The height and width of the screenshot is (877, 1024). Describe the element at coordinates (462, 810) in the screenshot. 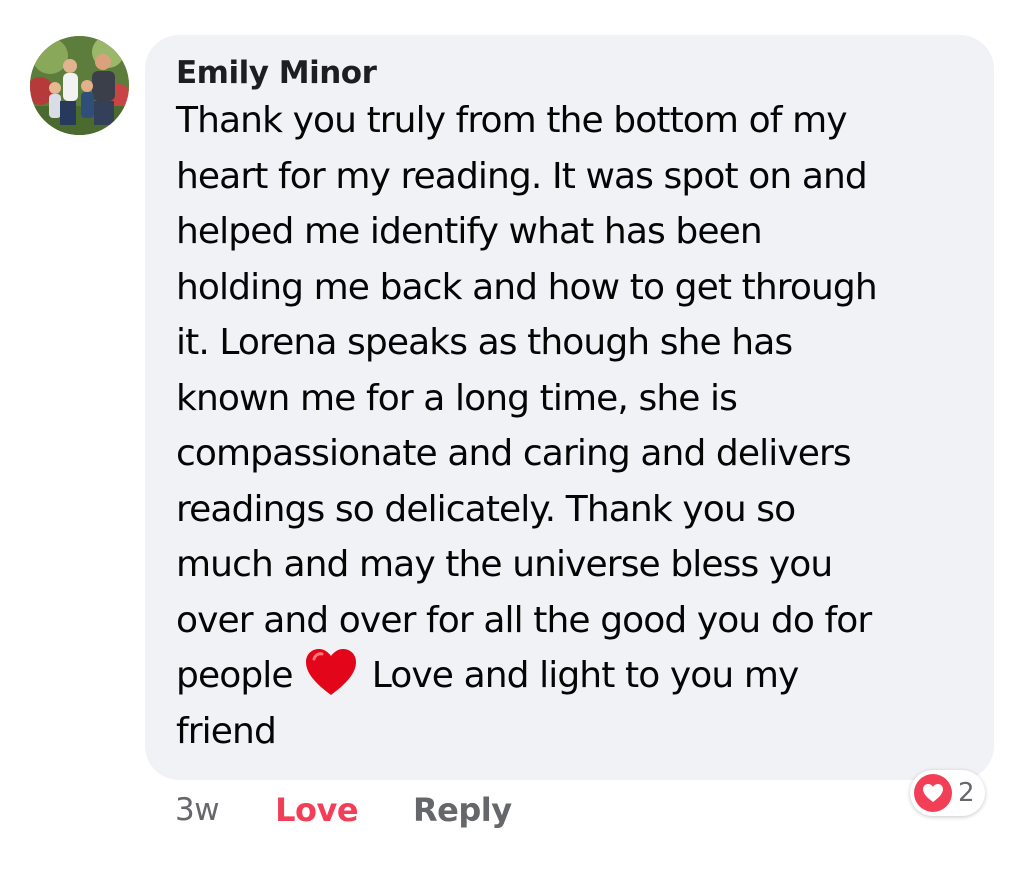

I see `reply-button: Reply` at that location.